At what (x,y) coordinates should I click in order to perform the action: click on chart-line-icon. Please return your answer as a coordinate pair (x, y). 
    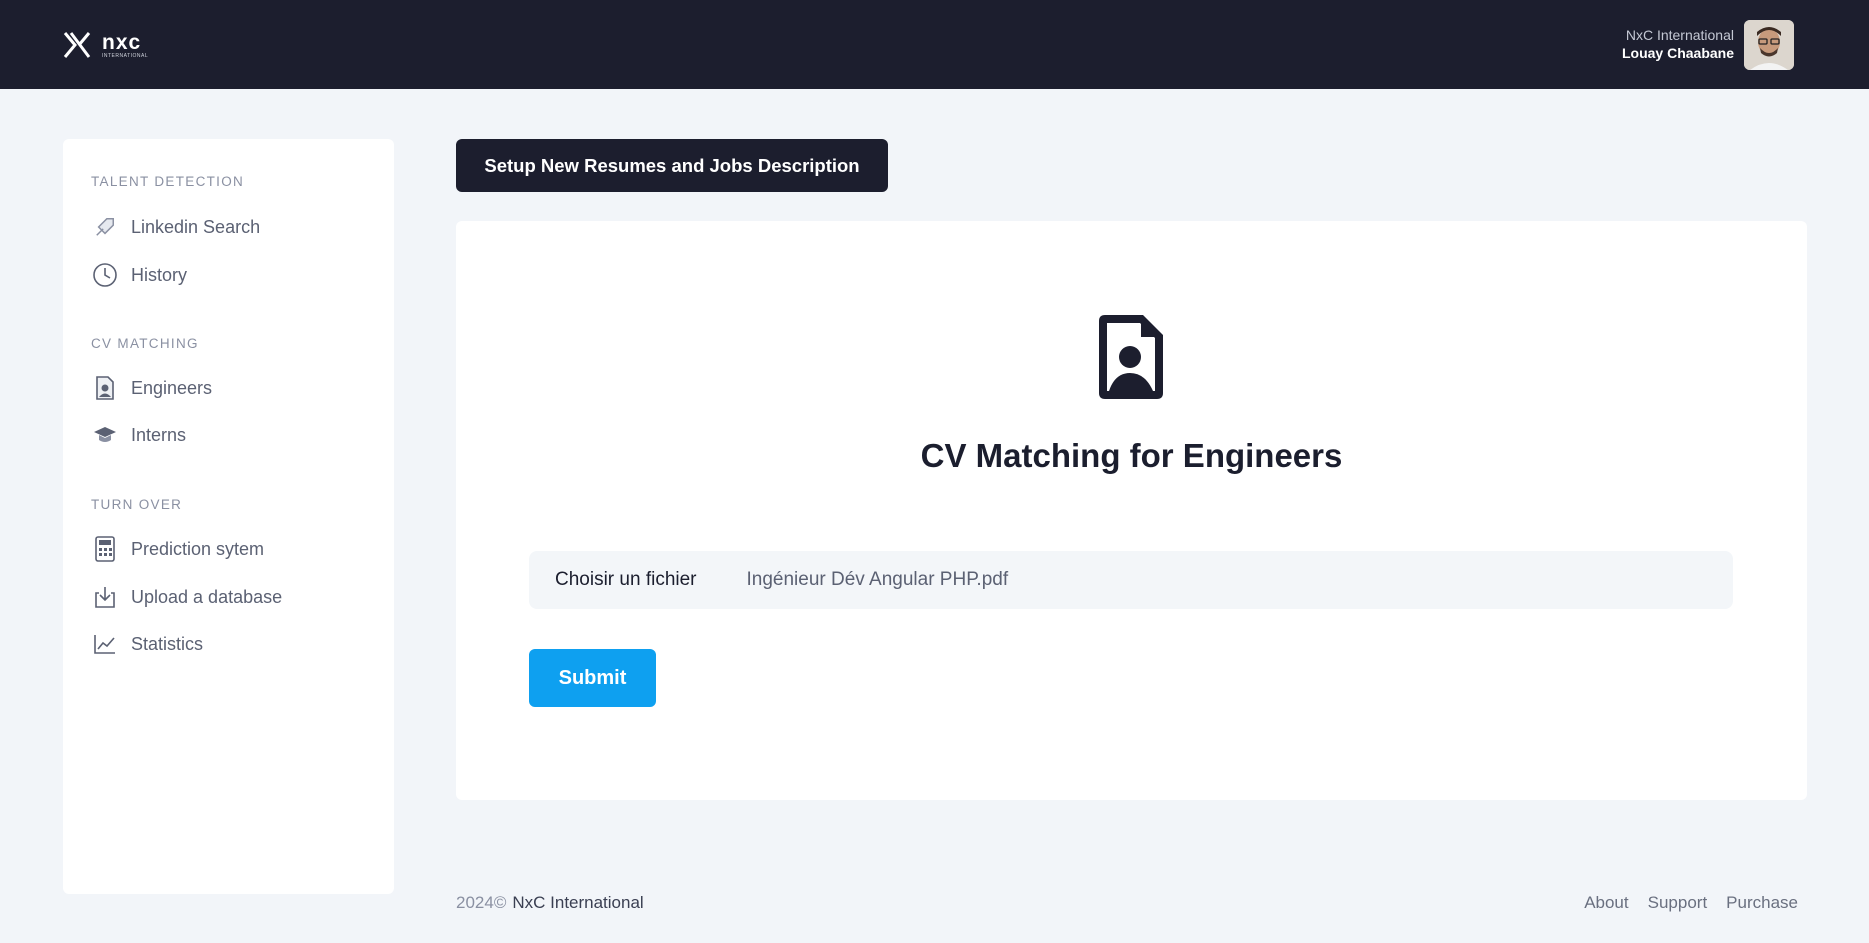
    Looking at the image, I should click on (105, 644).